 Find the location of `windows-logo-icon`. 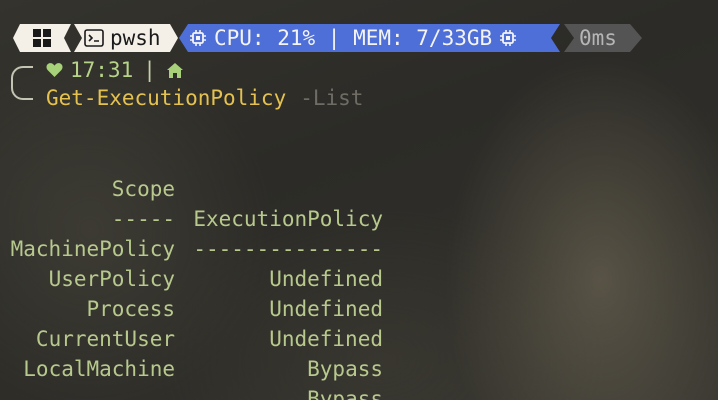

windows-logo-icon is located at coordinates (42, 38).